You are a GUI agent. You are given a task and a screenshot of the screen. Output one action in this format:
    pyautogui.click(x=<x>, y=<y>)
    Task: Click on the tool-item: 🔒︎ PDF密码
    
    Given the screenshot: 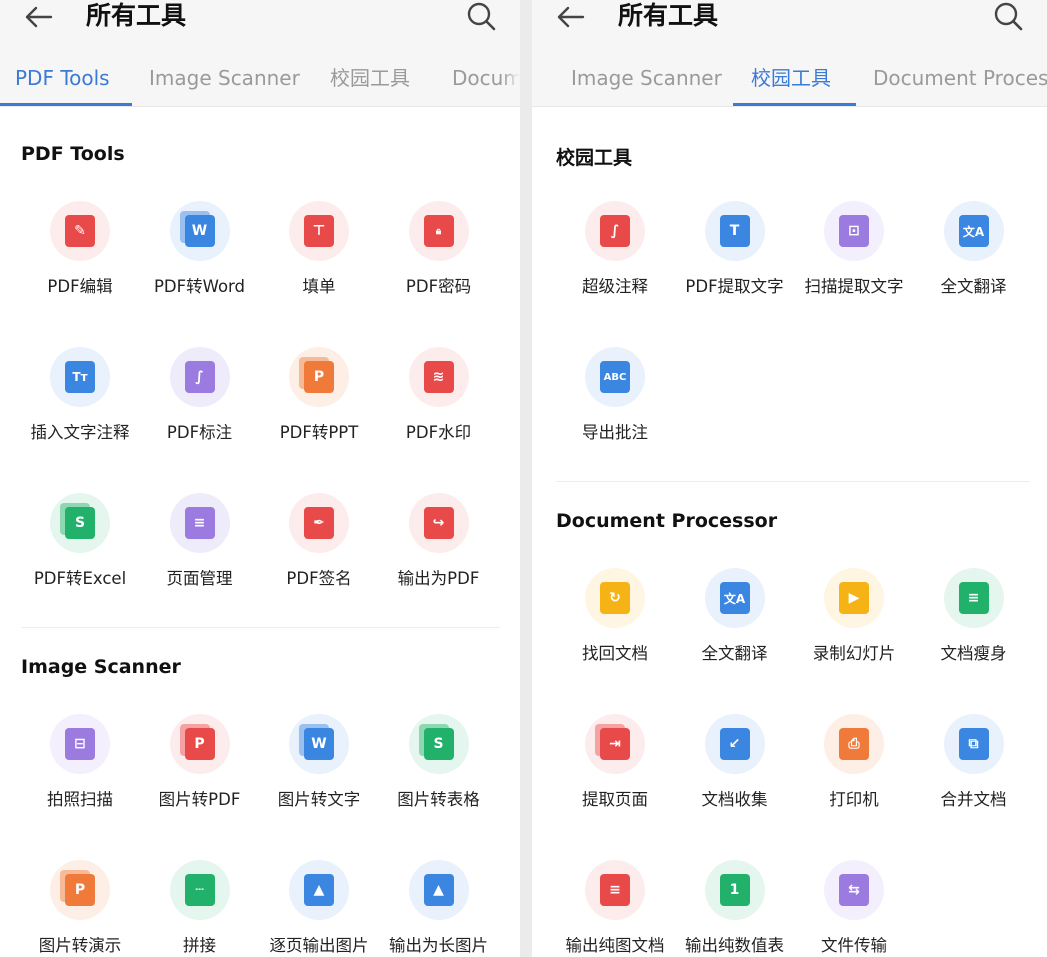 What is the action you would take?
    pyautogui.click(x=439, y=261)
    